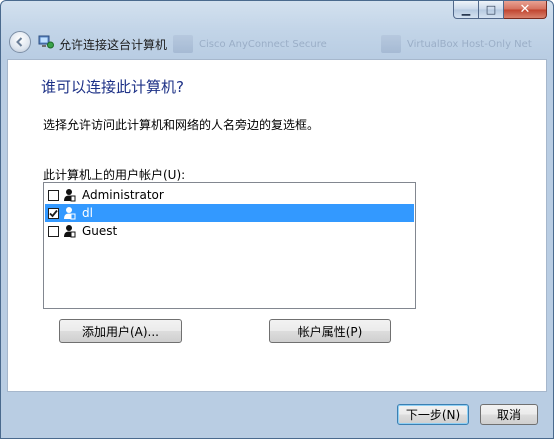 This screenshot has width=554, height=439. I want to click on back-button, so click(20, 42).